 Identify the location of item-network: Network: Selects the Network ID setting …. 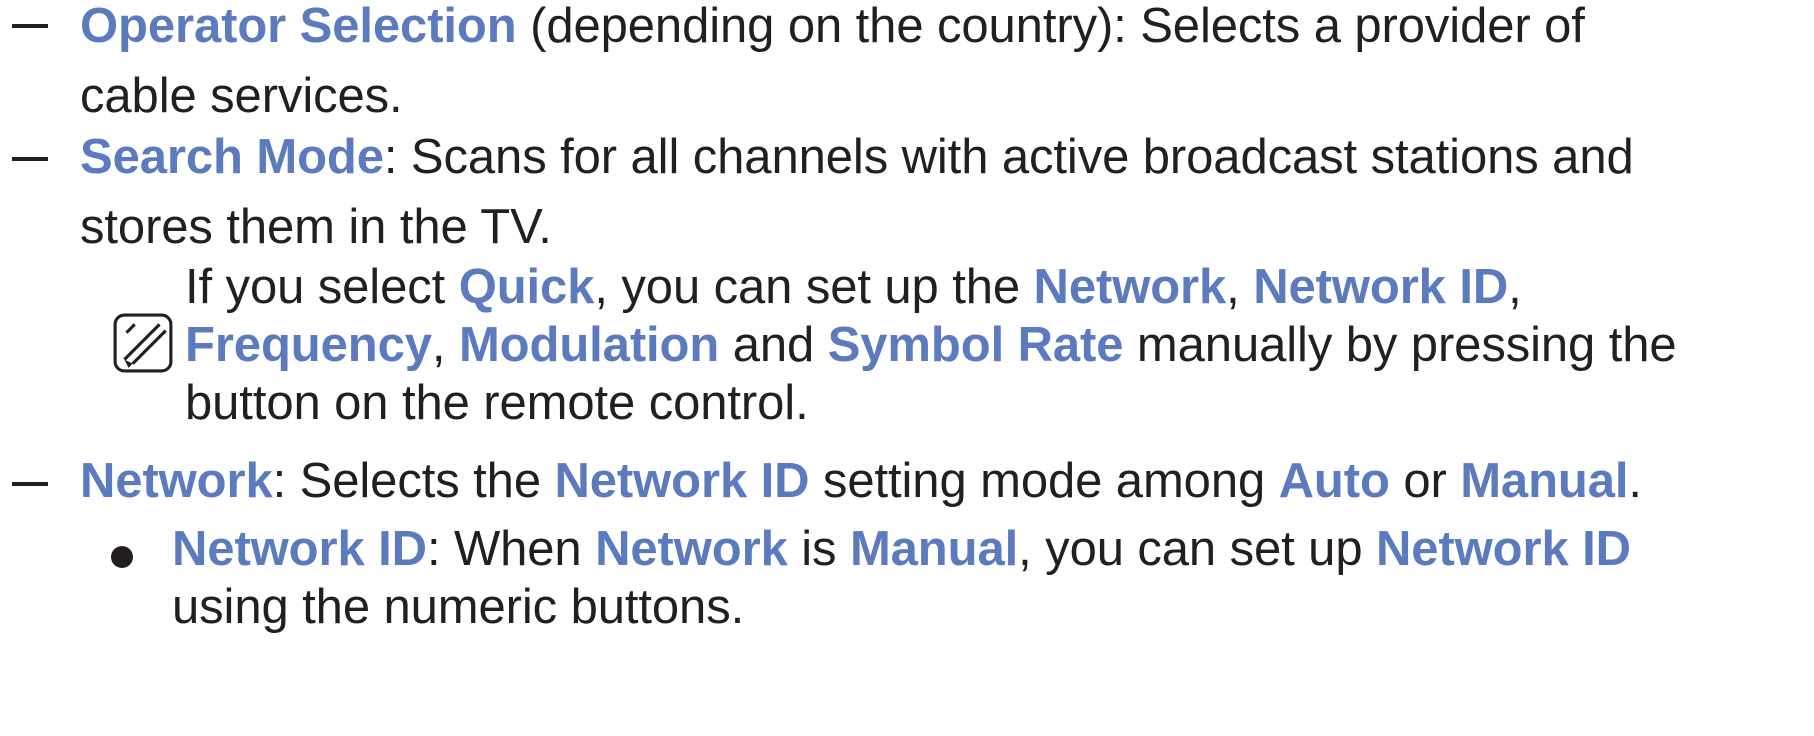
(861, 481).